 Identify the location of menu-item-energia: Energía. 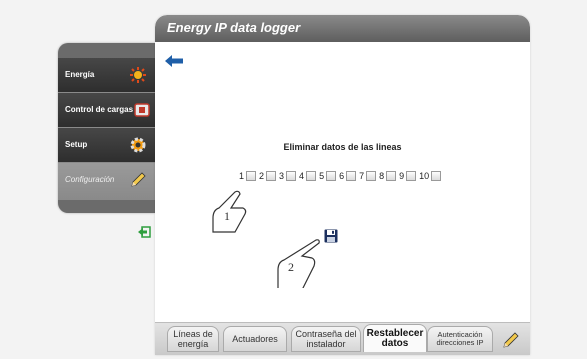
(106, 75).